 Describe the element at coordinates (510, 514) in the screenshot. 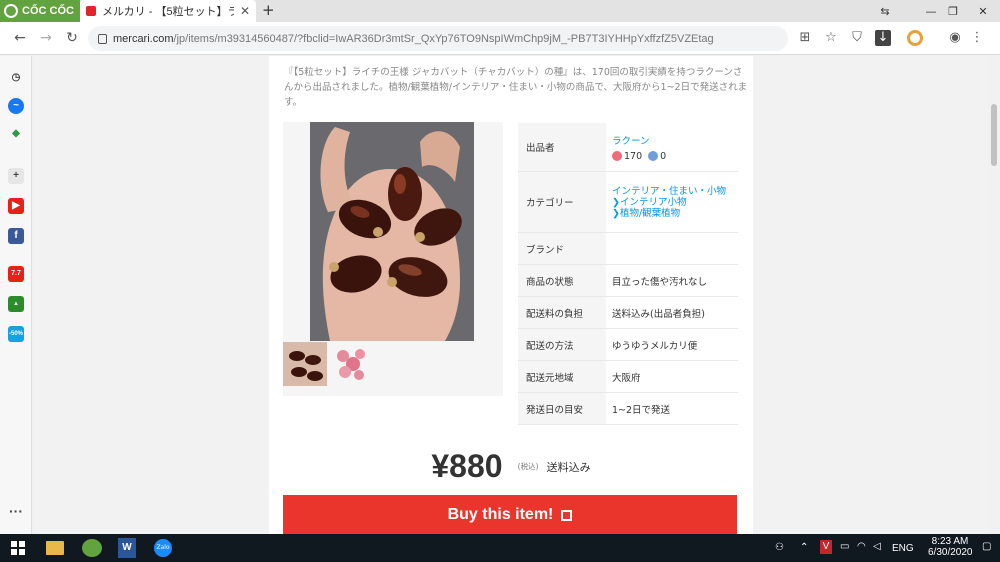

I see `buy-item-button: Buy this item!` at that location.